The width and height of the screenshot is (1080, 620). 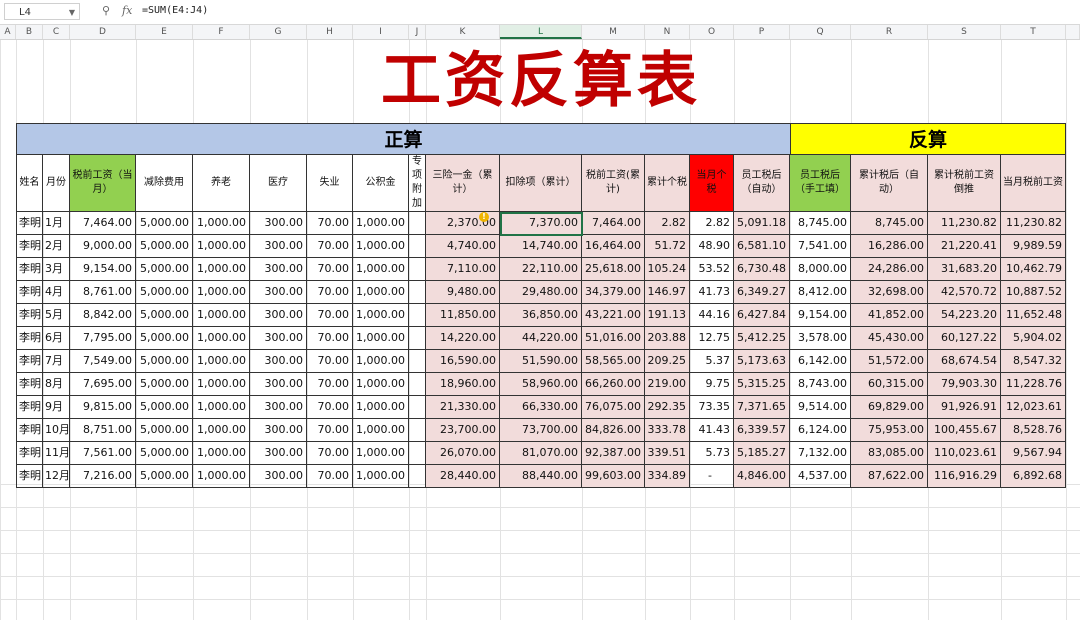 I want to click on table-cell: 73.35, so click(x=712, y=407).